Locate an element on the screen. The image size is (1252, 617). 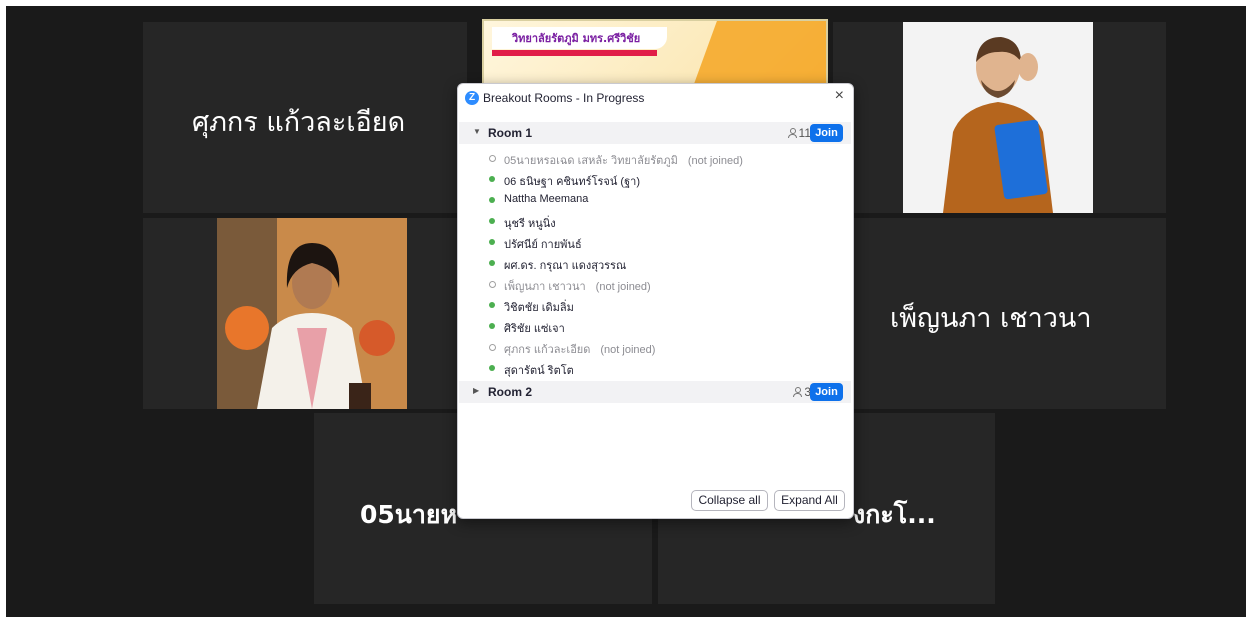
dialog-titlebar: Z Breakout Rooms - In Progress × is located at coordinates (655, 98).